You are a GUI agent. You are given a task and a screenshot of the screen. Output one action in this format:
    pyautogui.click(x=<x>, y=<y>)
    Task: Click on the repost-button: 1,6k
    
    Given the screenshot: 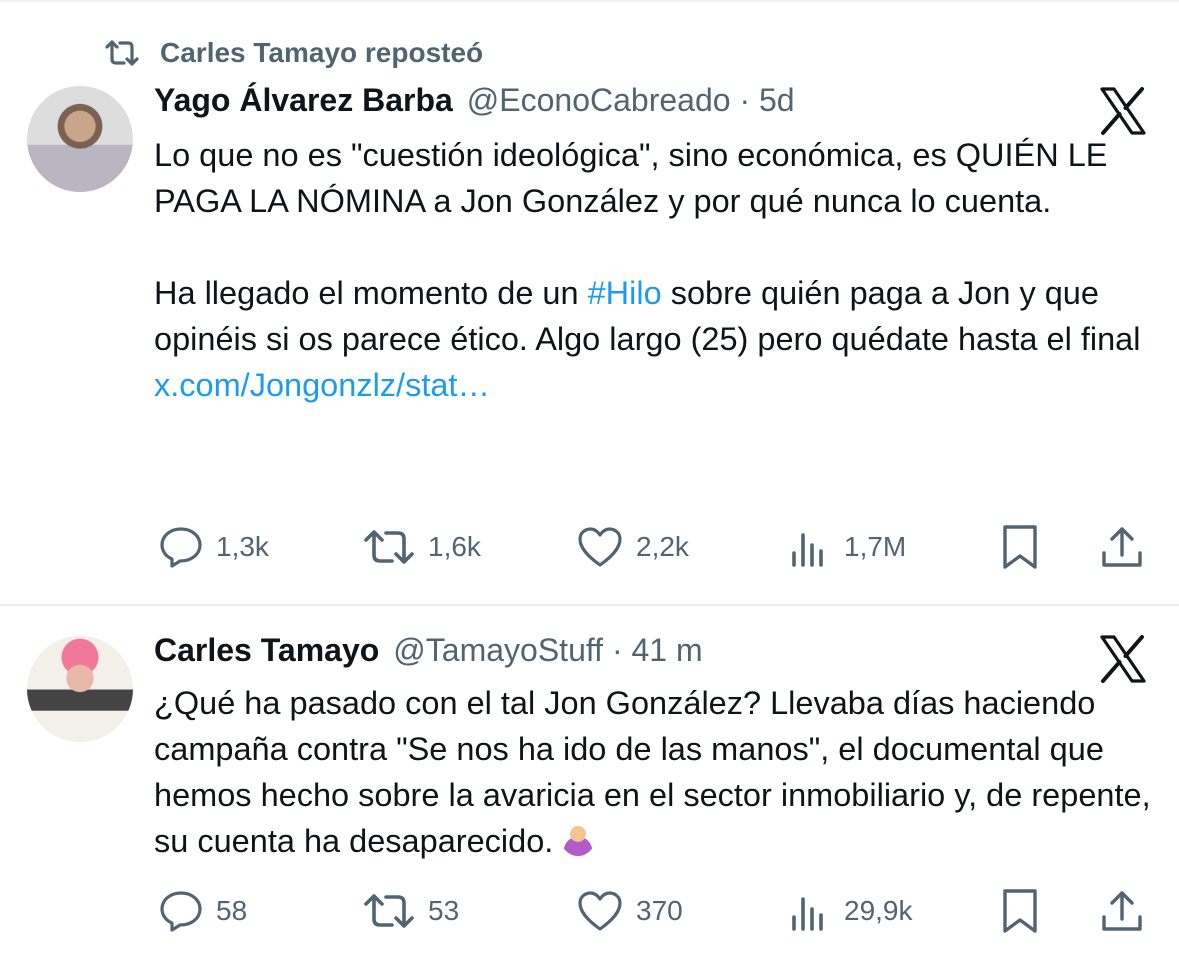 What is the action you would take?
    pyautogui.click(x=421, y=547)
    